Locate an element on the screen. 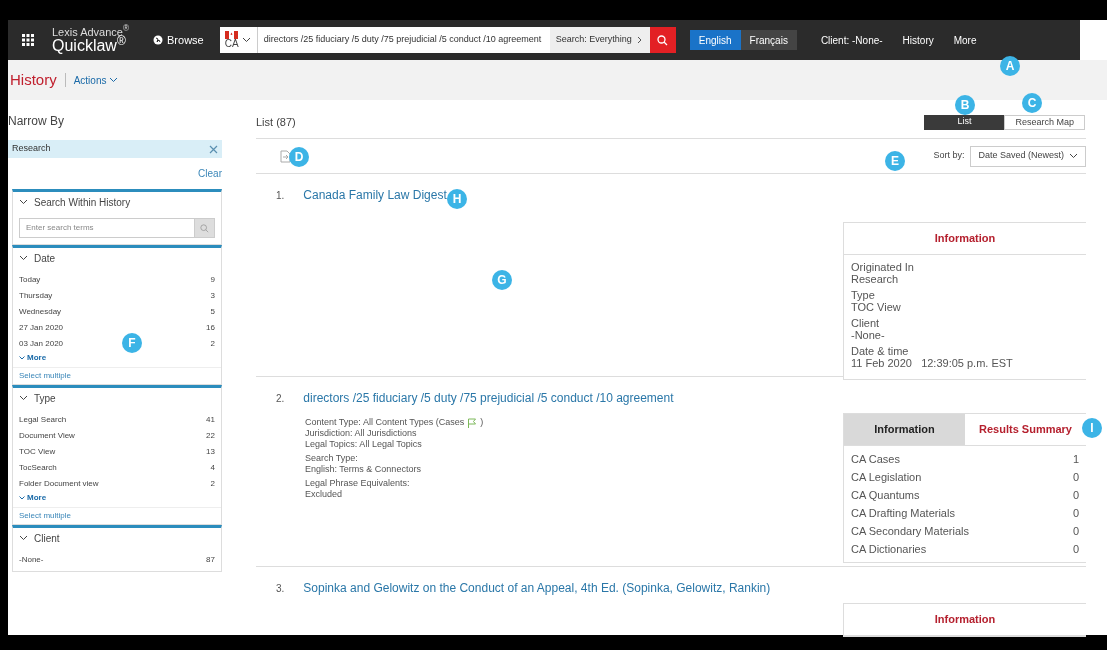 The width and height of the screenshot is (1107, 650). item-number: 2. is located at coordinates (280, 398).